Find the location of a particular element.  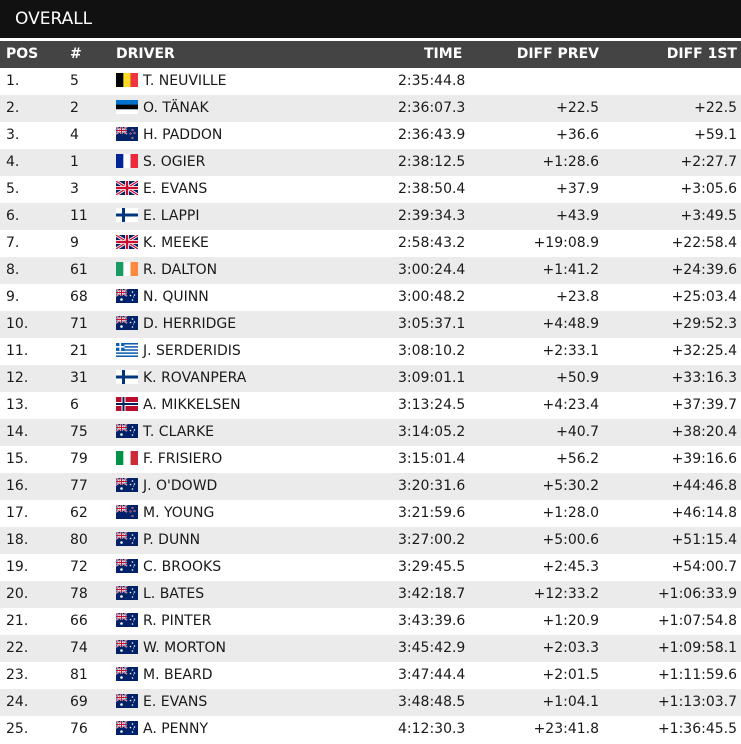

diff-prev-cell: +23.8 is located at coordinates (577, 297).